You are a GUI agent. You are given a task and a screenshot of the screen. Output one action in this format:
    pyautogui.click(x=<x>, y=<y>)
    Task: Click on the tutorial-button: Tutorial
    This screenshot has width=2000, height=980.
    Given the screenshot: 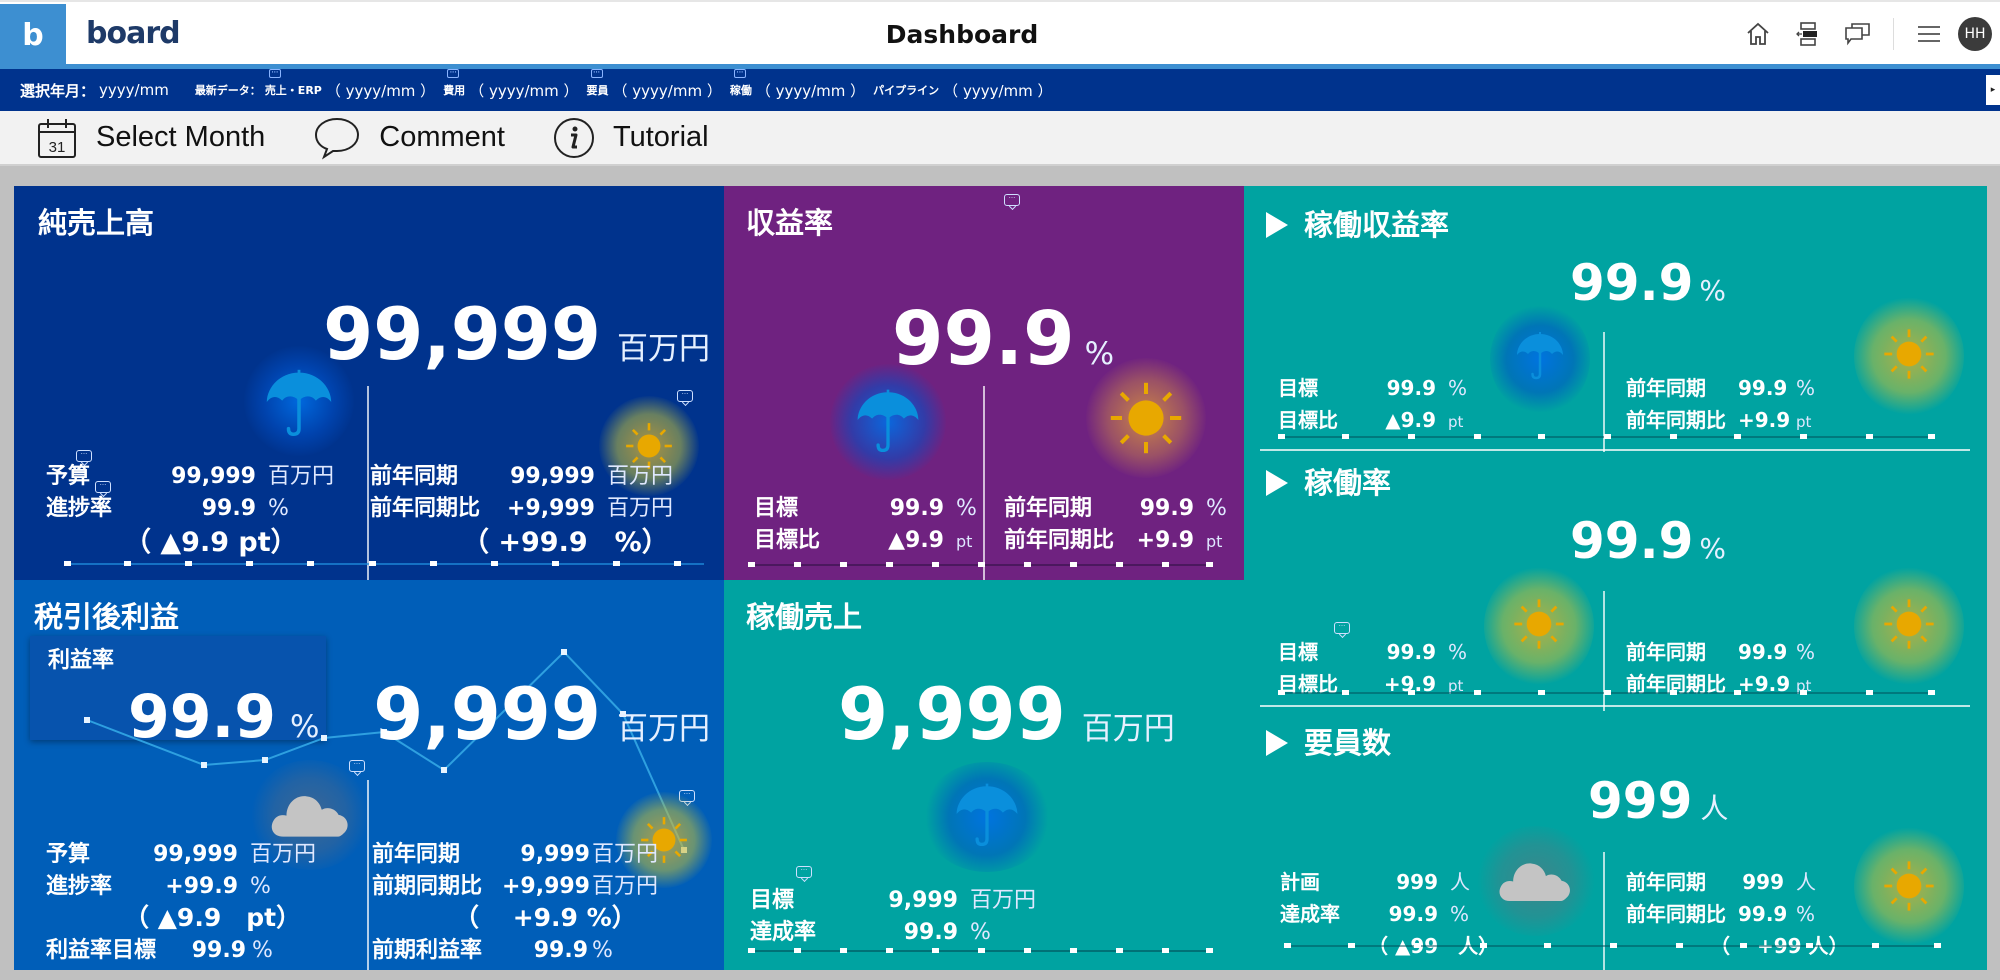 What is the action you would take?
    pyautogui.click(x=631, y=138)
    